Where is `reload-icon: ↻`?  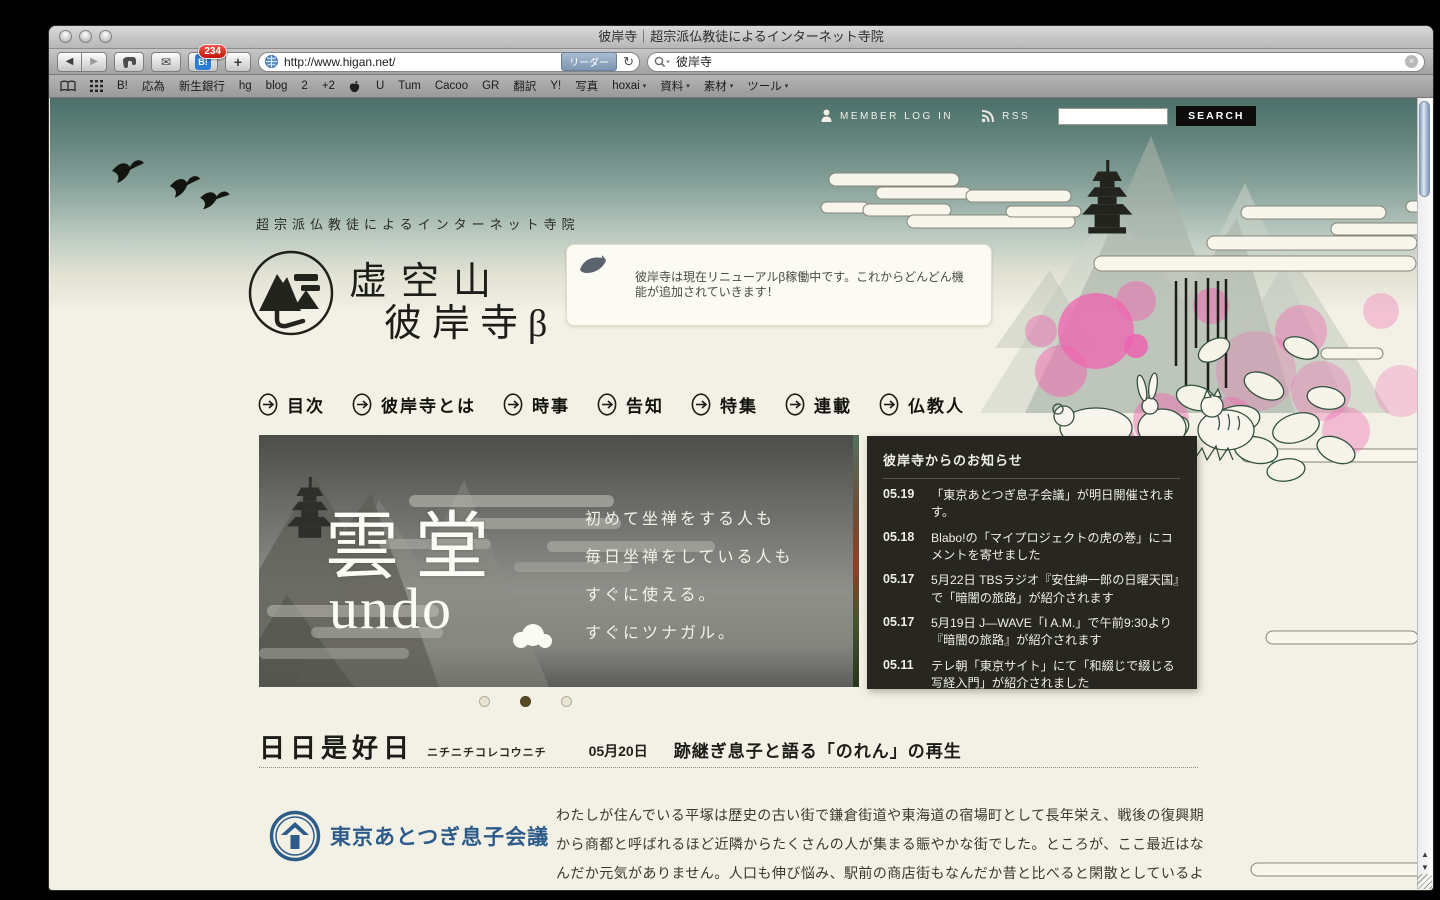 reload-icon: ↻ is located at coordinates (628, 61).